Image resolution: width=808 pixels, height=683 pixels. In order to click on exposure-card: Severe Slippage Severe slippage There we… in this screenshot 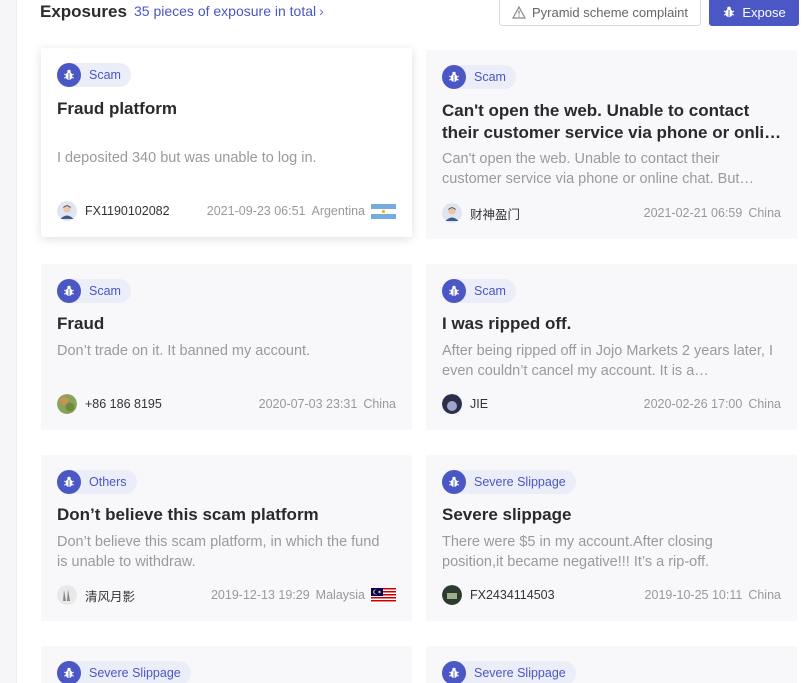, I will do `click(611, 538)`.